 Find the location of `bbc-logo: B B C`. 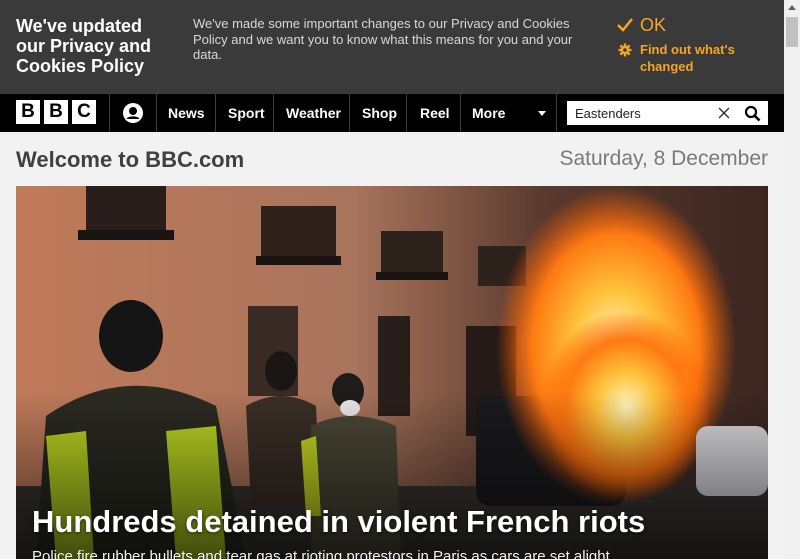

bbc-logo: B B C is located at coordinates (56, 112).